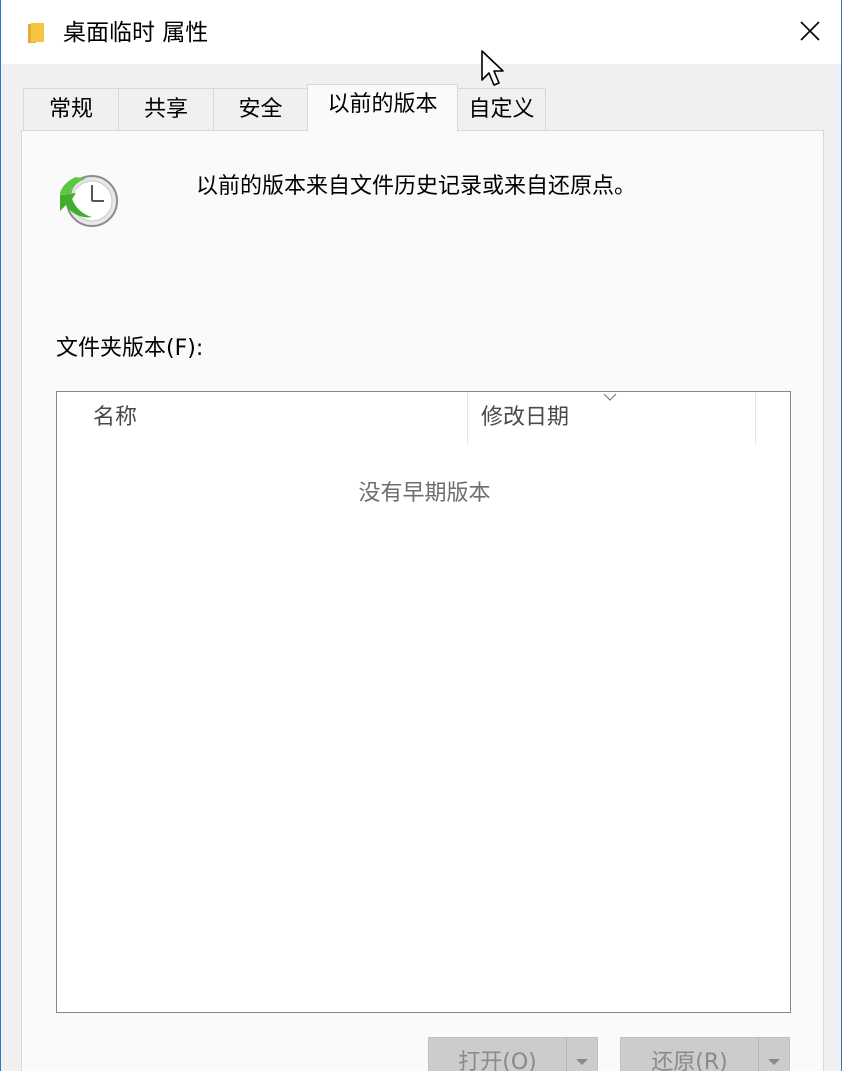  Describe the element at coordinates (36, 33) in the screenshot. I see `folder-icon` at that location.